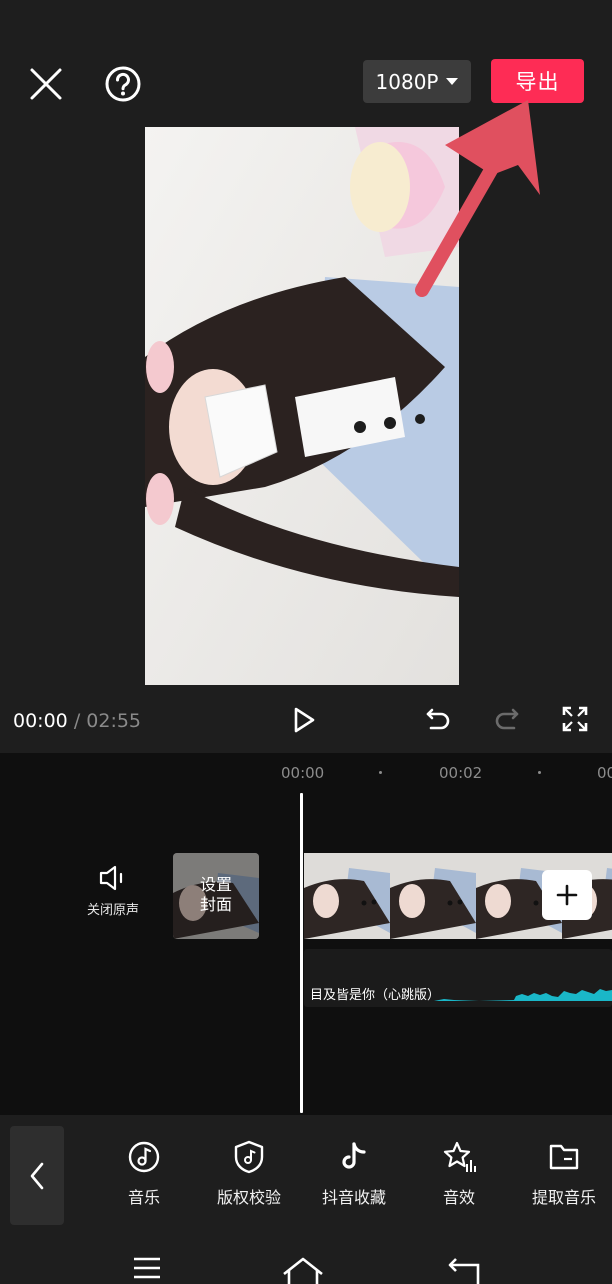 This screenshot has height=1284, width=612. I want to click on tool-extract-music: 提取音乐, so click(563, 1174).